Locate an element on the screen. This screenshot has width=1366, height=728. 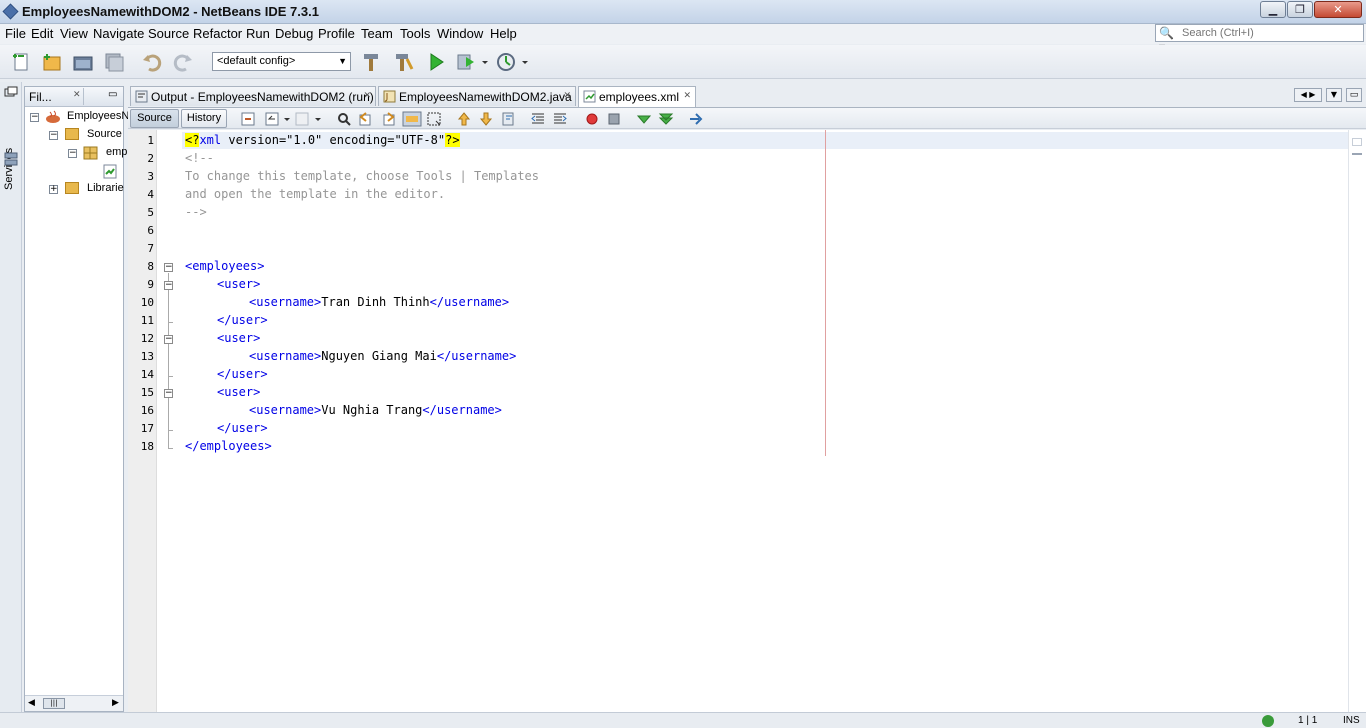
last-edit-icon is located at coordinates (248, 119).